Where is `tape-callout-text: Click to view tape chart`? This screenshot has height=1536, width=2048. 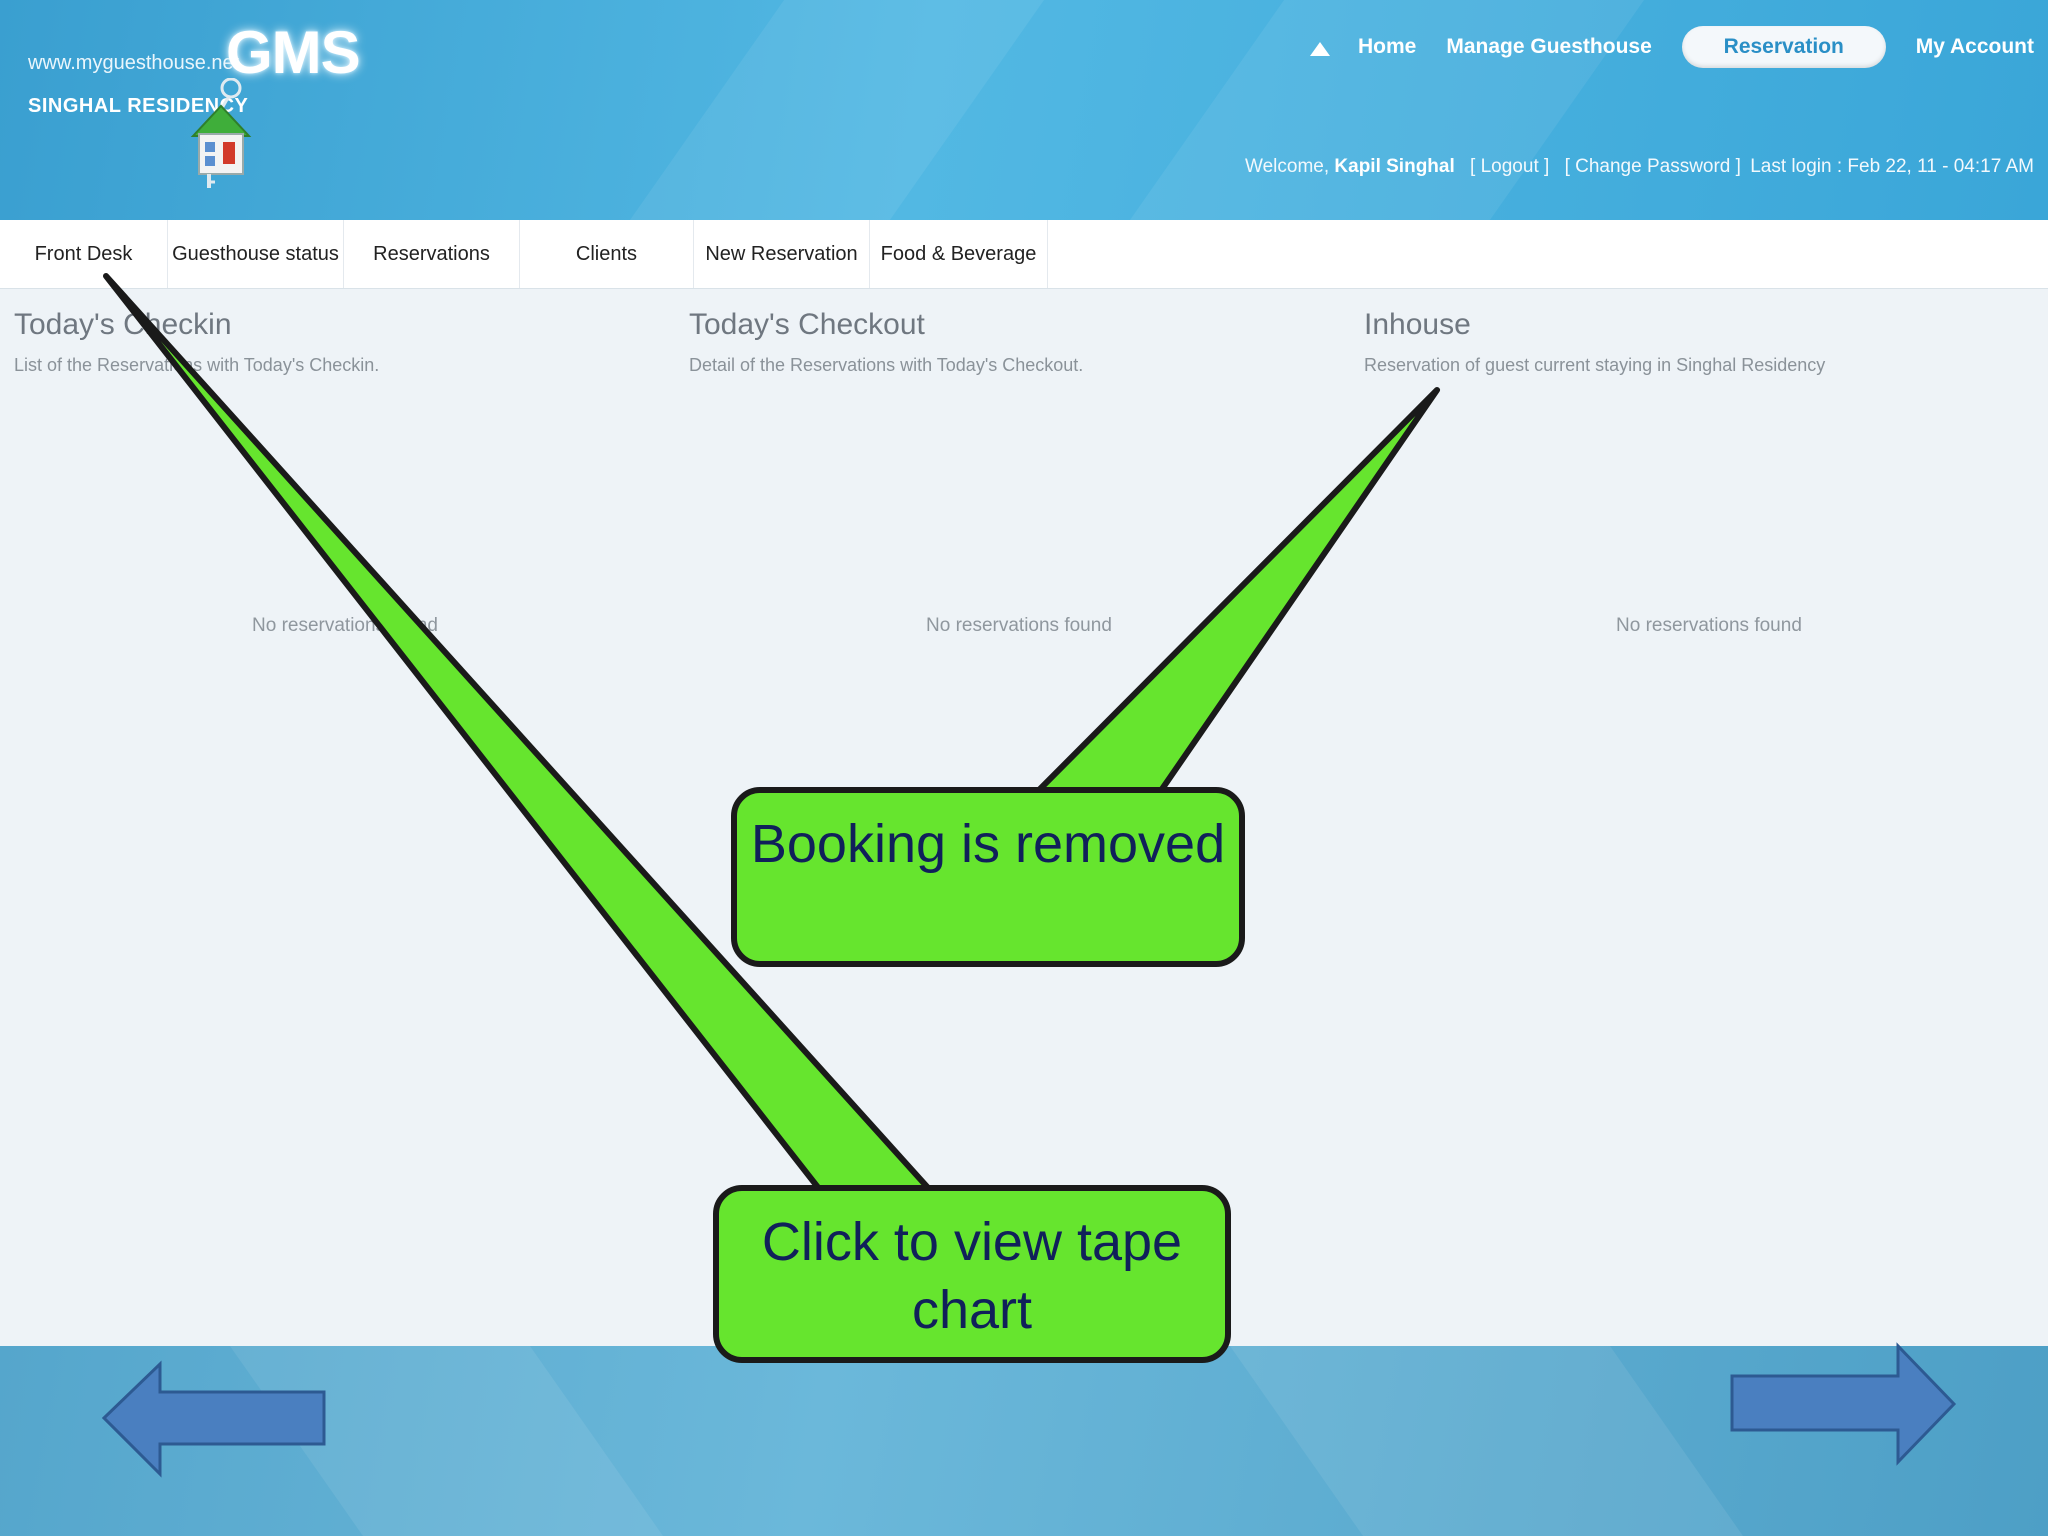 tape-callout-text: Click to view tape chart is located at coordinates (972, 1276).